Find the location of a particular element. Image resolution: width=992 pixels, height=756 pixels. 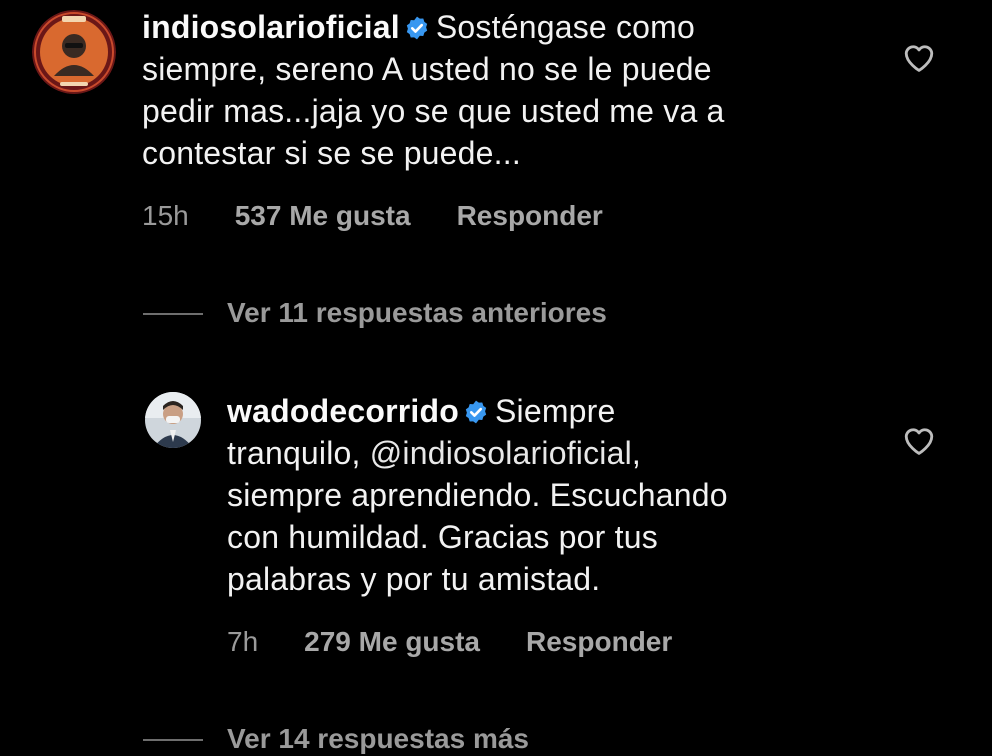

comment-time: 15h is located at coordinates (165, 215).